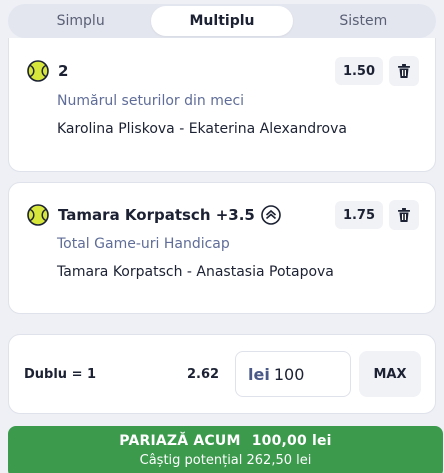 The image size is (444, 473). Describe the element at coordinates (143, 244) in the screenshot. I see `market-name: Total Game-uri Handicap` at that location.